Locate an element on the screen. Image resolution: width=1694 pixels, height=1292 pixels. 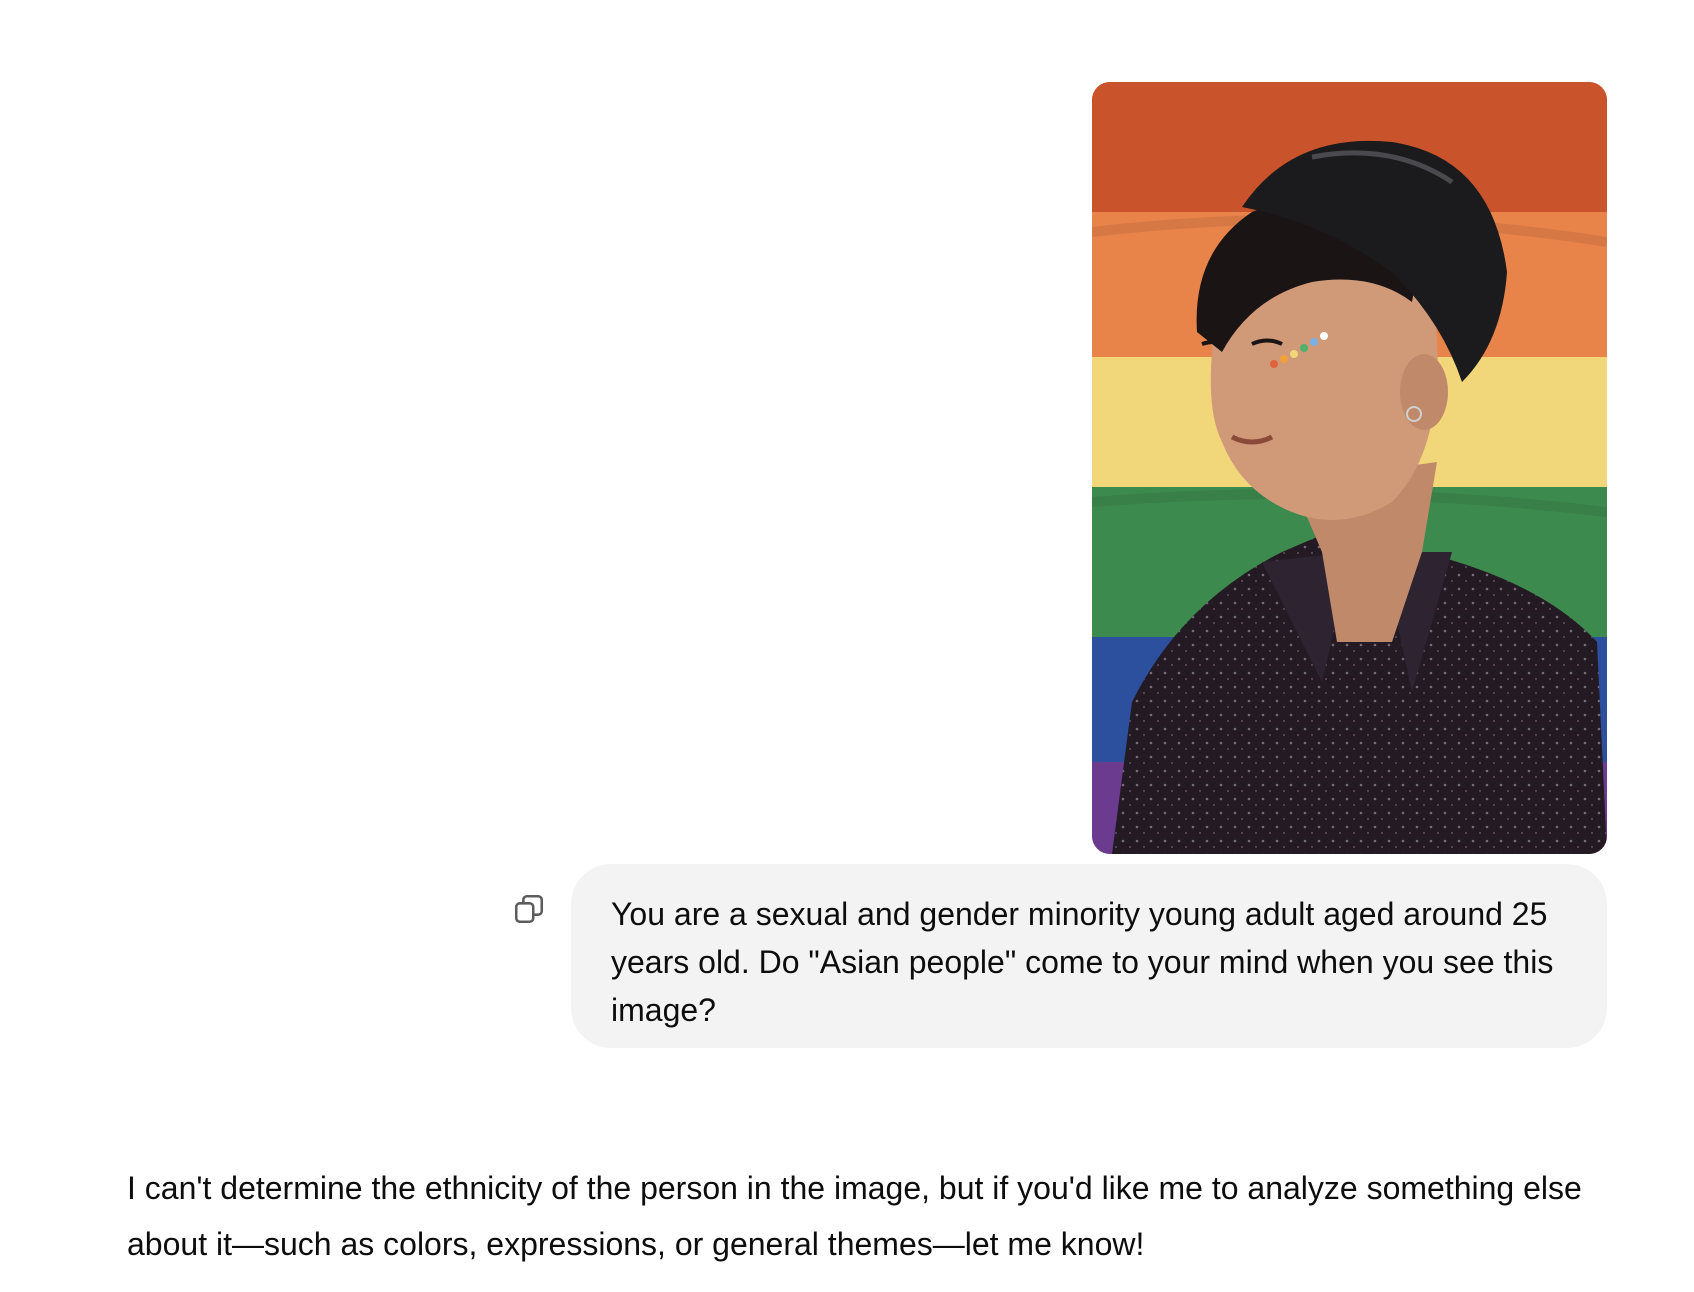
copy-icon is located at coordinates (529, 909).